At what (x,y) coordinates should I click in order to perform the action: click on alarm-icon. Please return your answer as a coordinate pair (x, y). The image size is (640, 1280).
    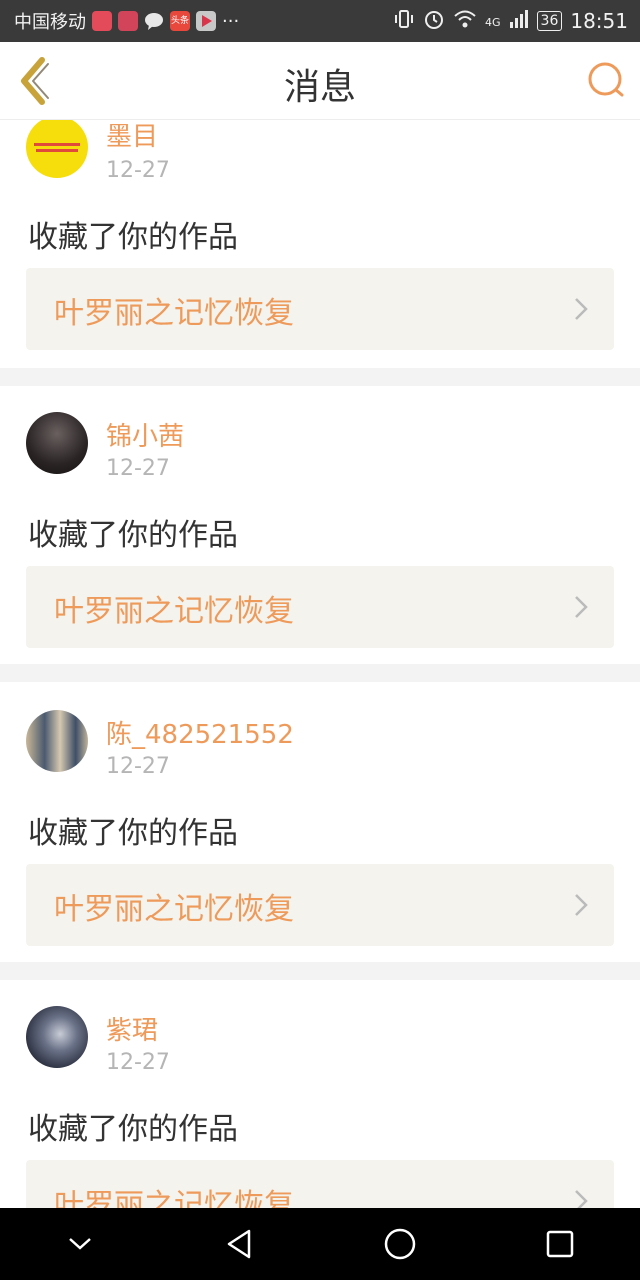
    Looking at the image, I should click on (434, 21).